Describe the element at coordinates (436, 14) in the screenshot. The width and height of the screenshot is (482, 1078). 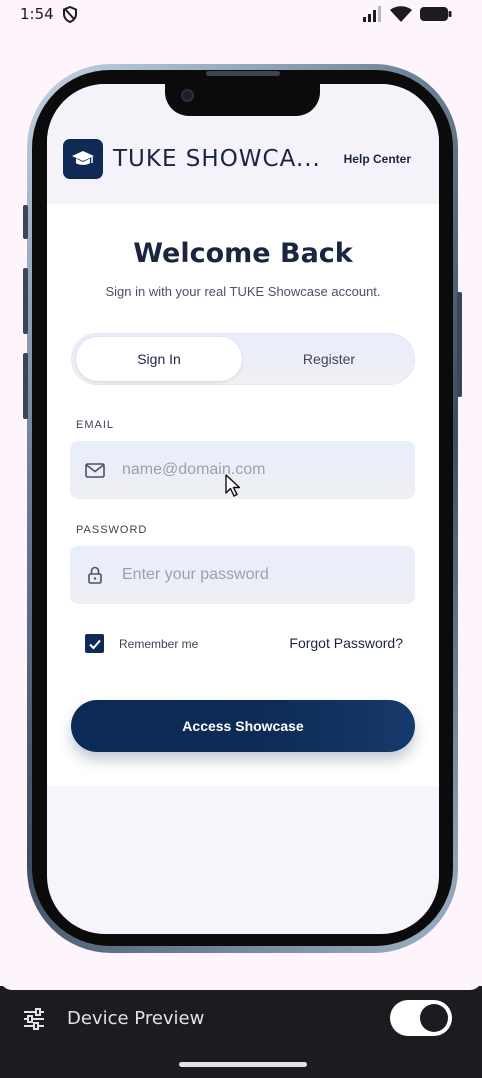
I see `battery-icon` at that location.